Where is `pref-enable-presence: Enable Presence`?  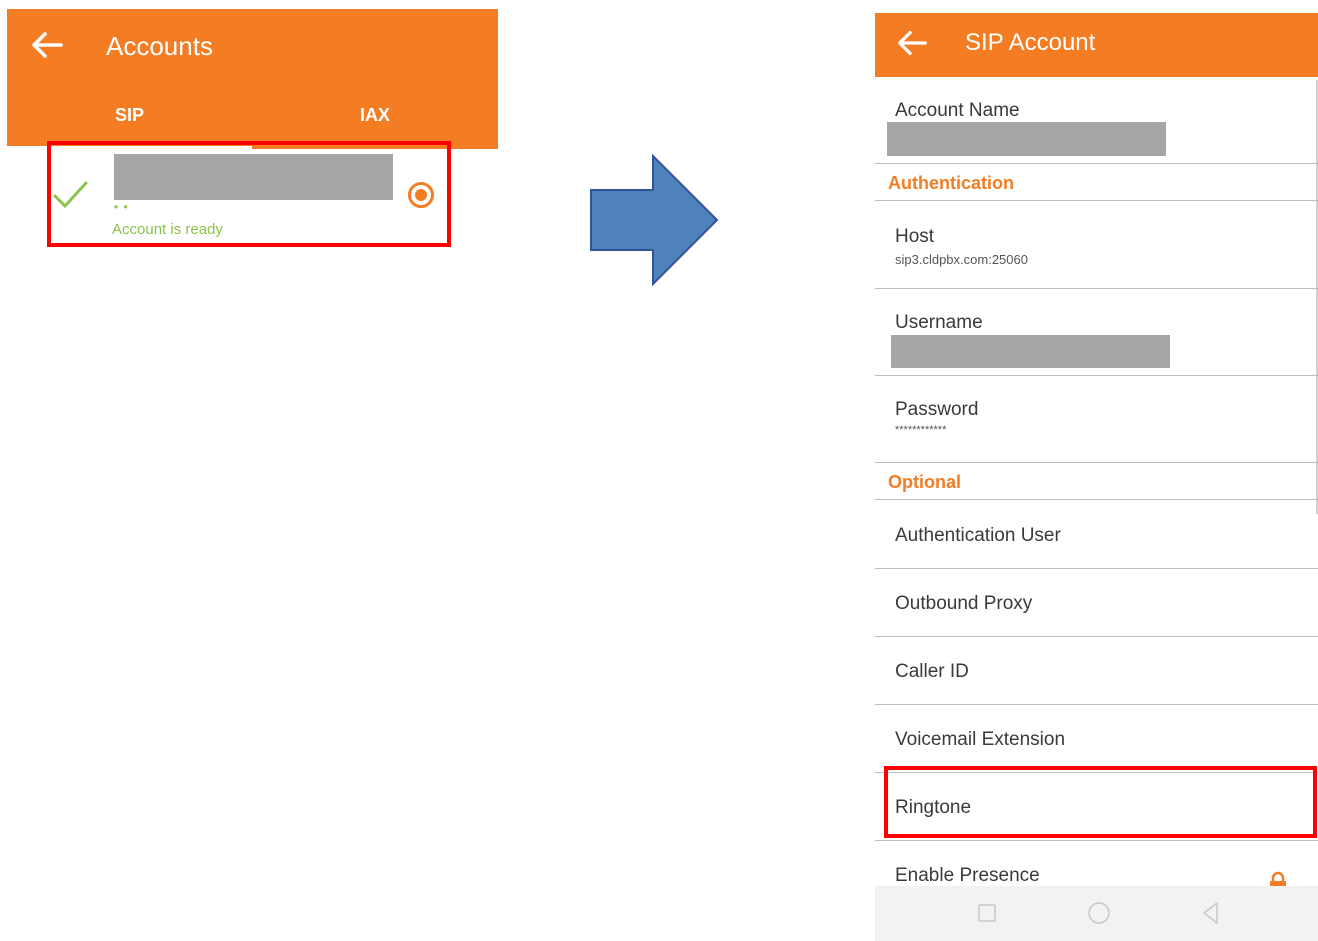 pref-enable-presence: Enable Presence is located at coordinates (967, 876).